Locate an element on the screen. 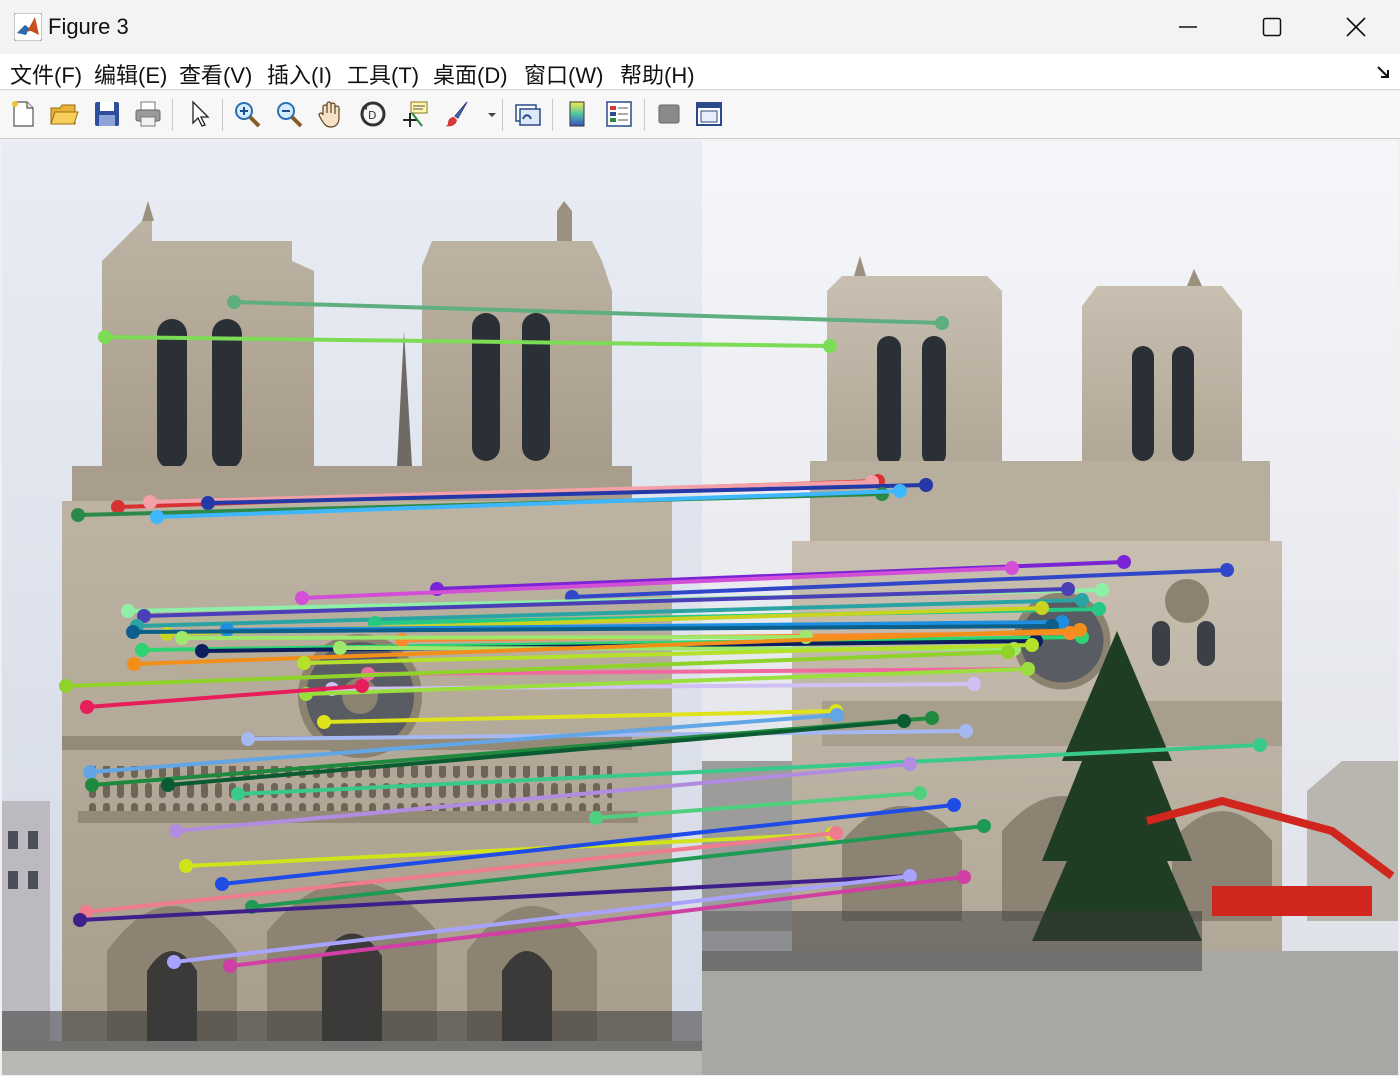 Image resolution: width=1400 pixels, height=1076 pixels. svg-text: D is located at coordinates (372, 115).